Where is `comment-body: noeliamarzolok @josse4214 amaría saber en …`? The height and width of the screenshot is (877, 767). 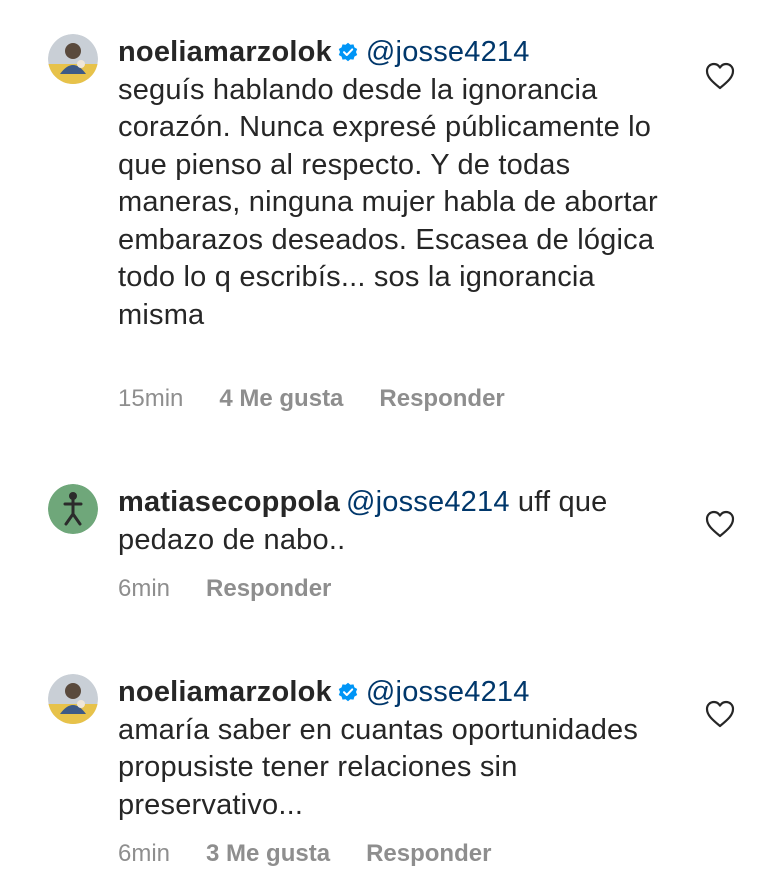
comment-body: noeliamarzolok @josse4214 amaría saber en … is located at coordinates (398, 749).